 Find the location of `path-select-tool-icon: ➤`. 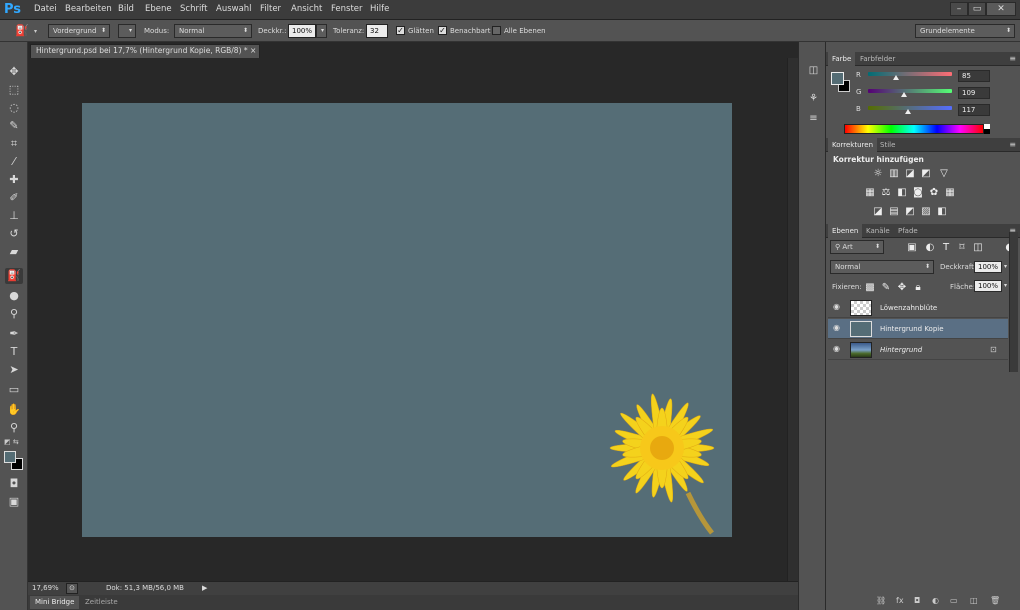

path-select-tool-icon: ➤ is located at coordinates (14, 370).